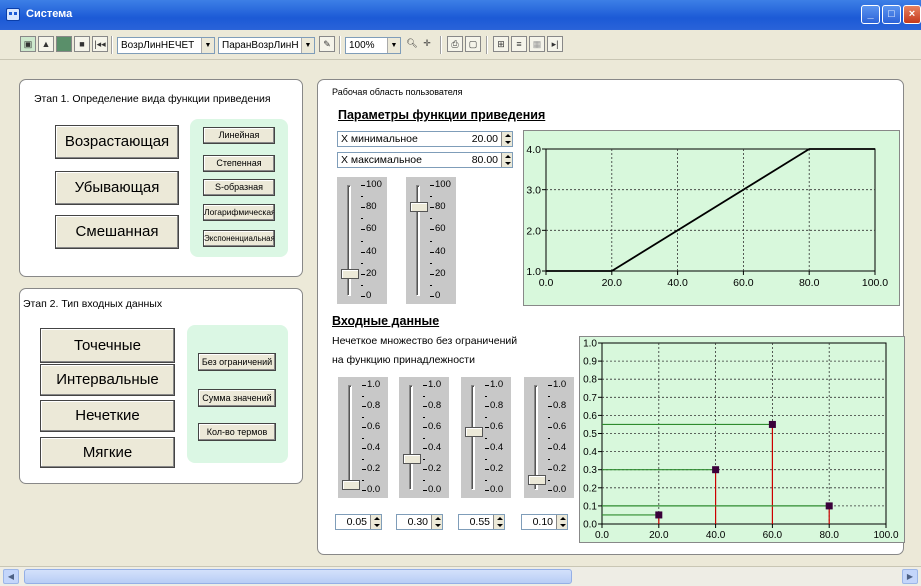 The width and height of the screenshot is (921, 586). I want to click on increasing-button: Возрастающая, so click(117, 142).